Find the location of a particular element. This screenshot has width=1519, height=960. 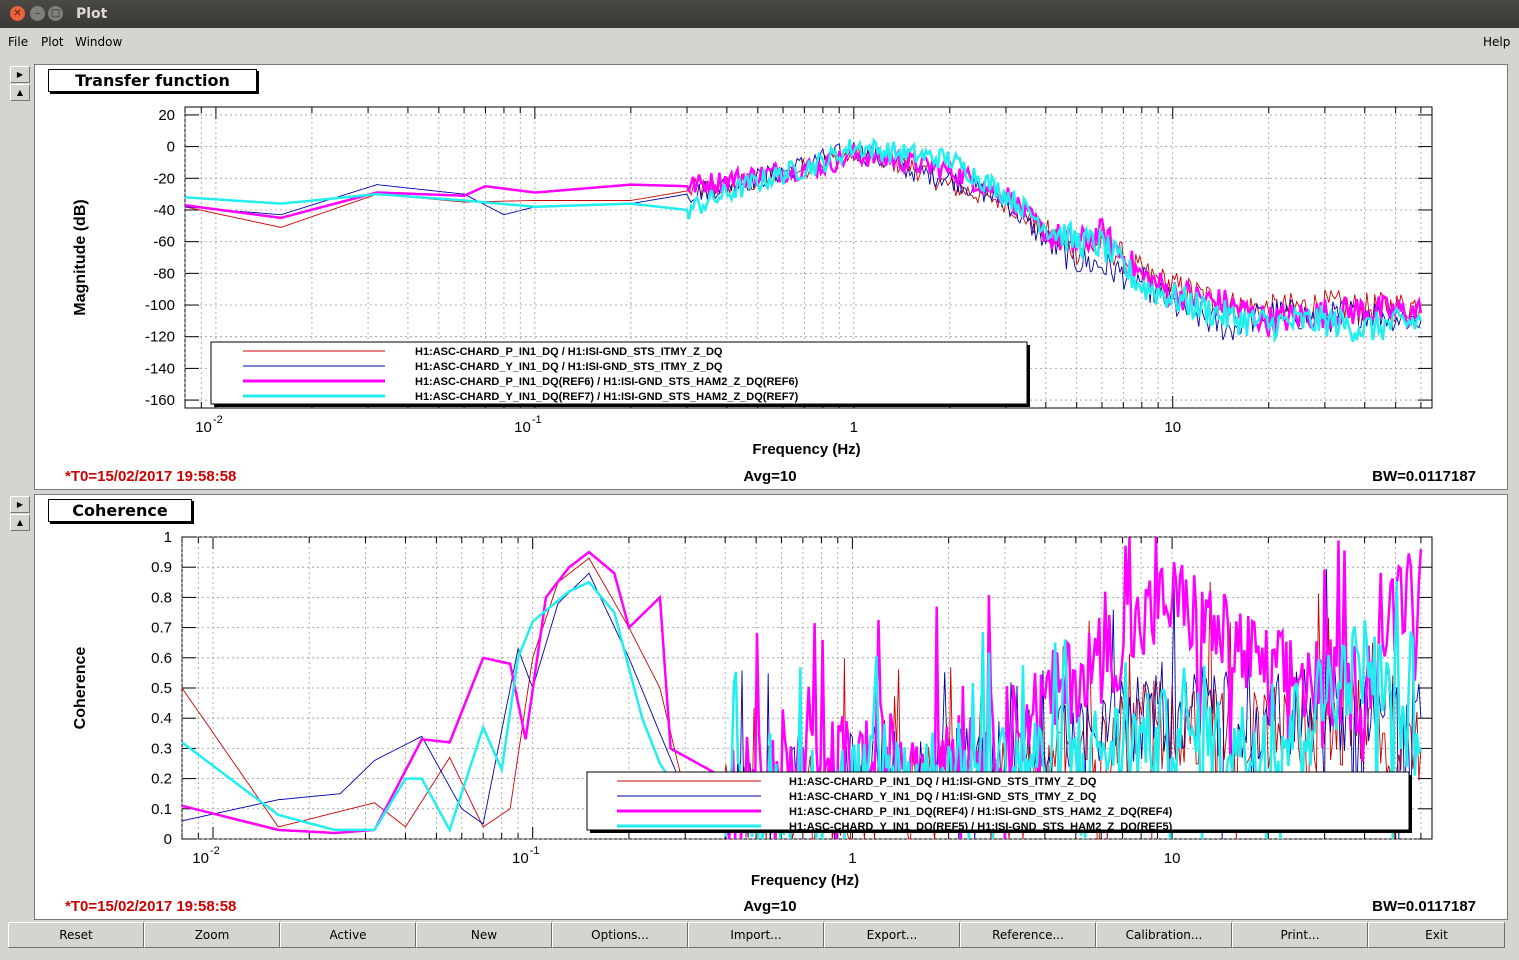

y-tick-label: 0.9 is located at coordinates (161, 567).